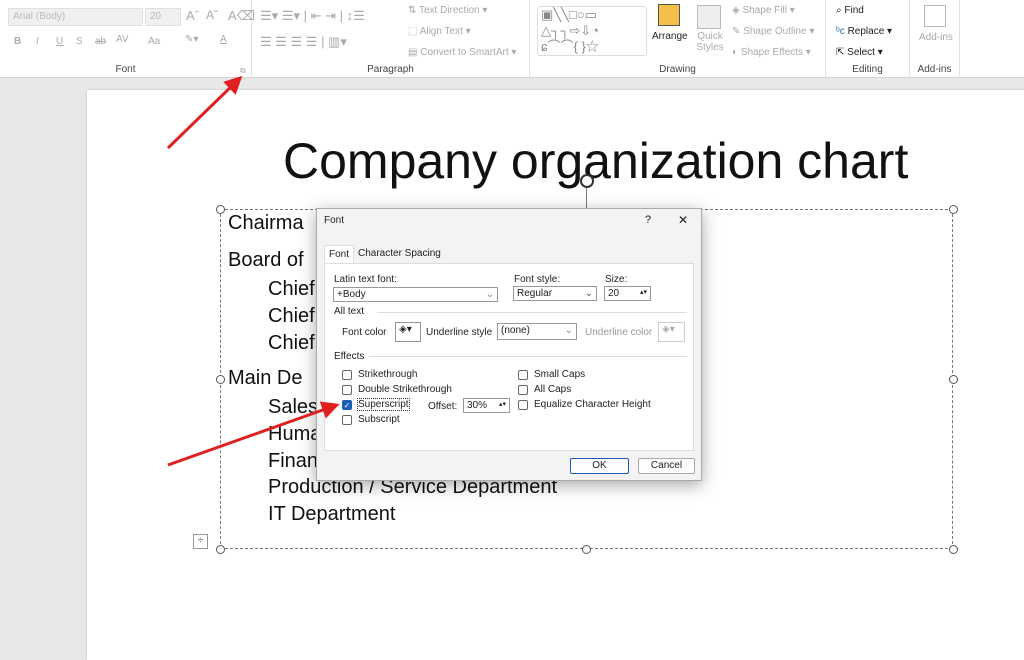 The height and width of the screenshot is (660, 1024). Describe the element at coordinates (364, 332) in the screenshot. I see `font-color-label: Font color` at that location.